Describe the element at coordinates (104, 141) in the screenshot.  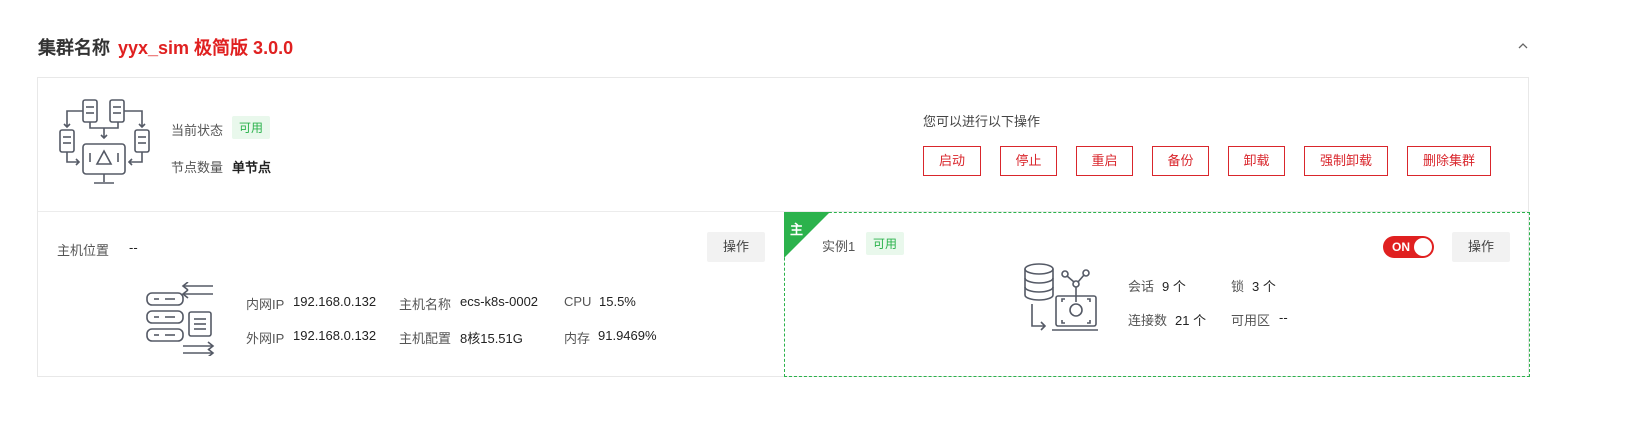
I see `cluster-topology-icon` at that location.